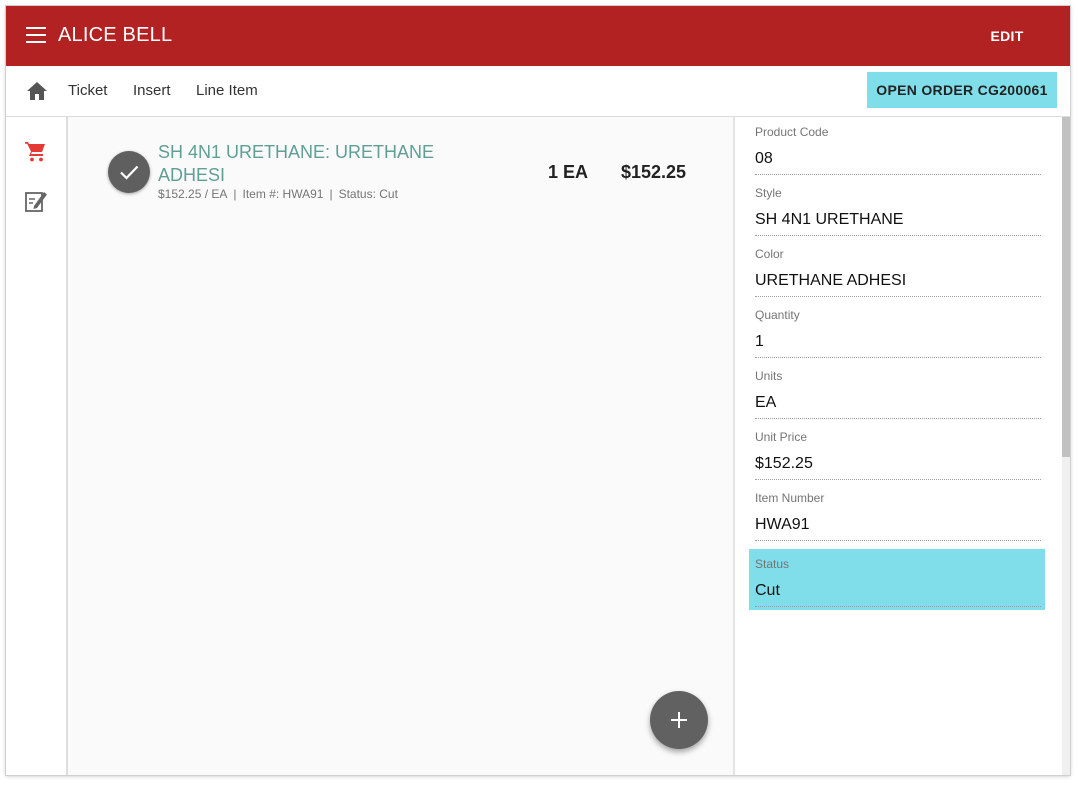 Image resolution: width=1078 pixels, height=785 pixels. Describe the element at coordinates (368, 194) in the screenshot. I see `line-item-status: Status: Cut` at that location.